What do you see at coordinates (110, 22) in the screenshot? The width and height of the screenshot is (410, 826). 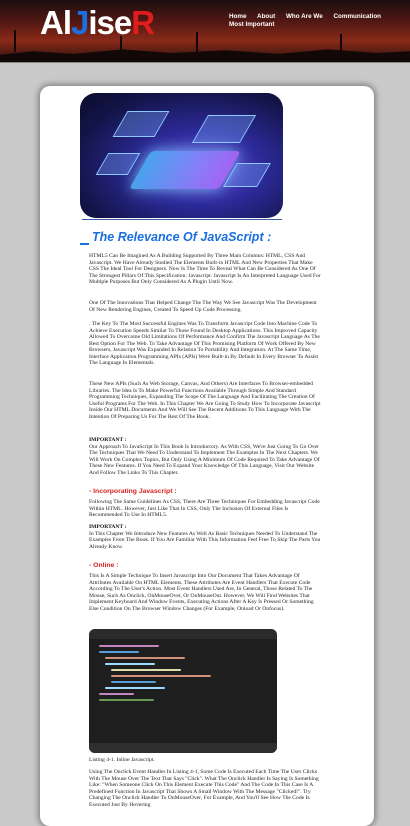 I see `logo-part: ise` at bounding box center [110, 22].